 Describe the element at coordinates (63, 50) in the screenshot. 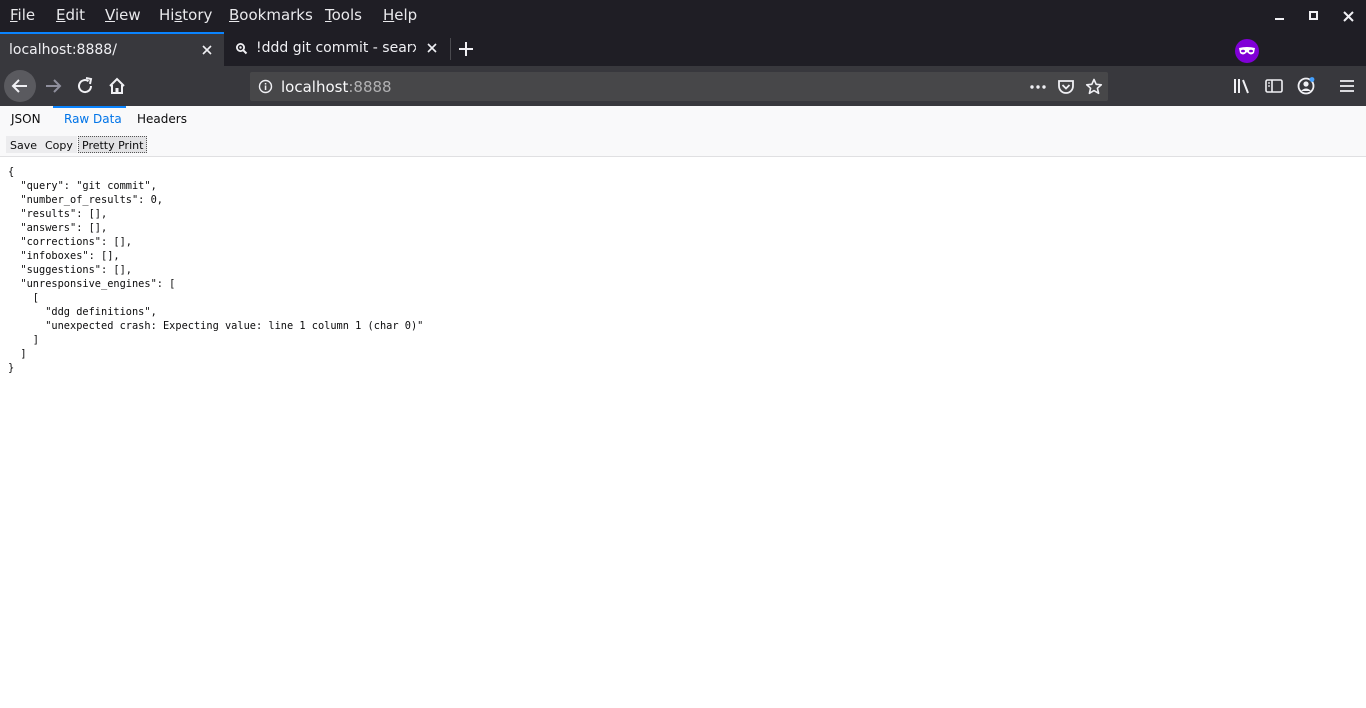

I see `tab-title: localhost:8888/` at that location.